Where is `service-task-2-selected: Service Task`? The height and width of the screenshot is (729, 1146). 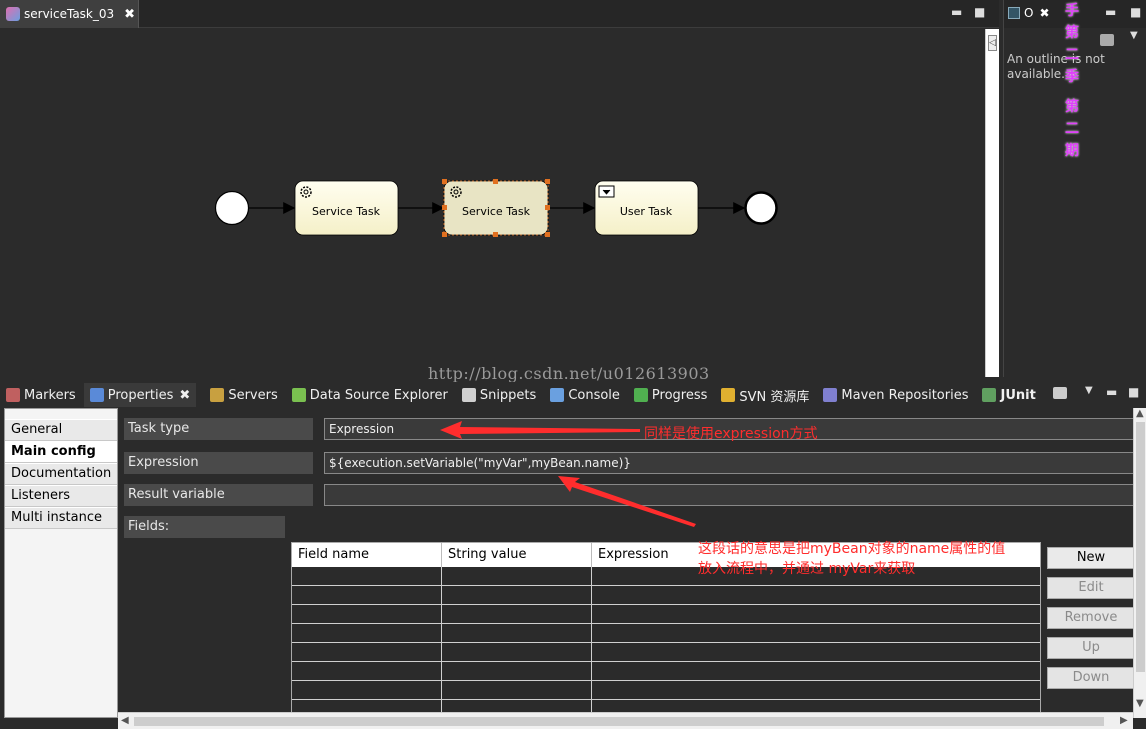 service-task-2-selected: Service Task is located at coordinates (496, 208).